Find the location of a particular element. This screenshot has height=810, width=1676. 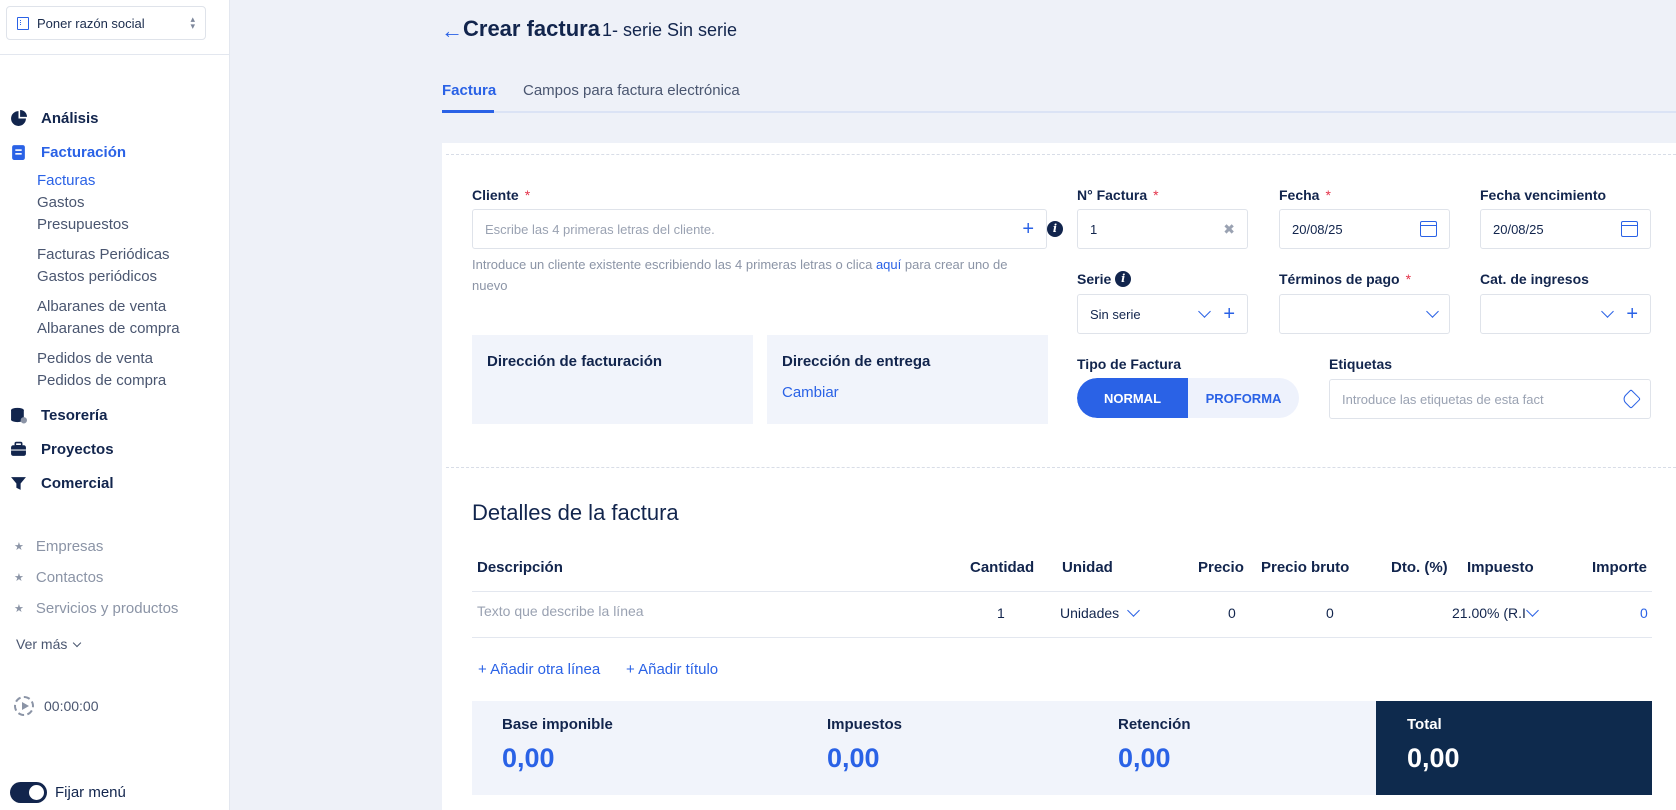

line-impuesto-select: 21.00% (R.I is located at coordinates (1495, 612).